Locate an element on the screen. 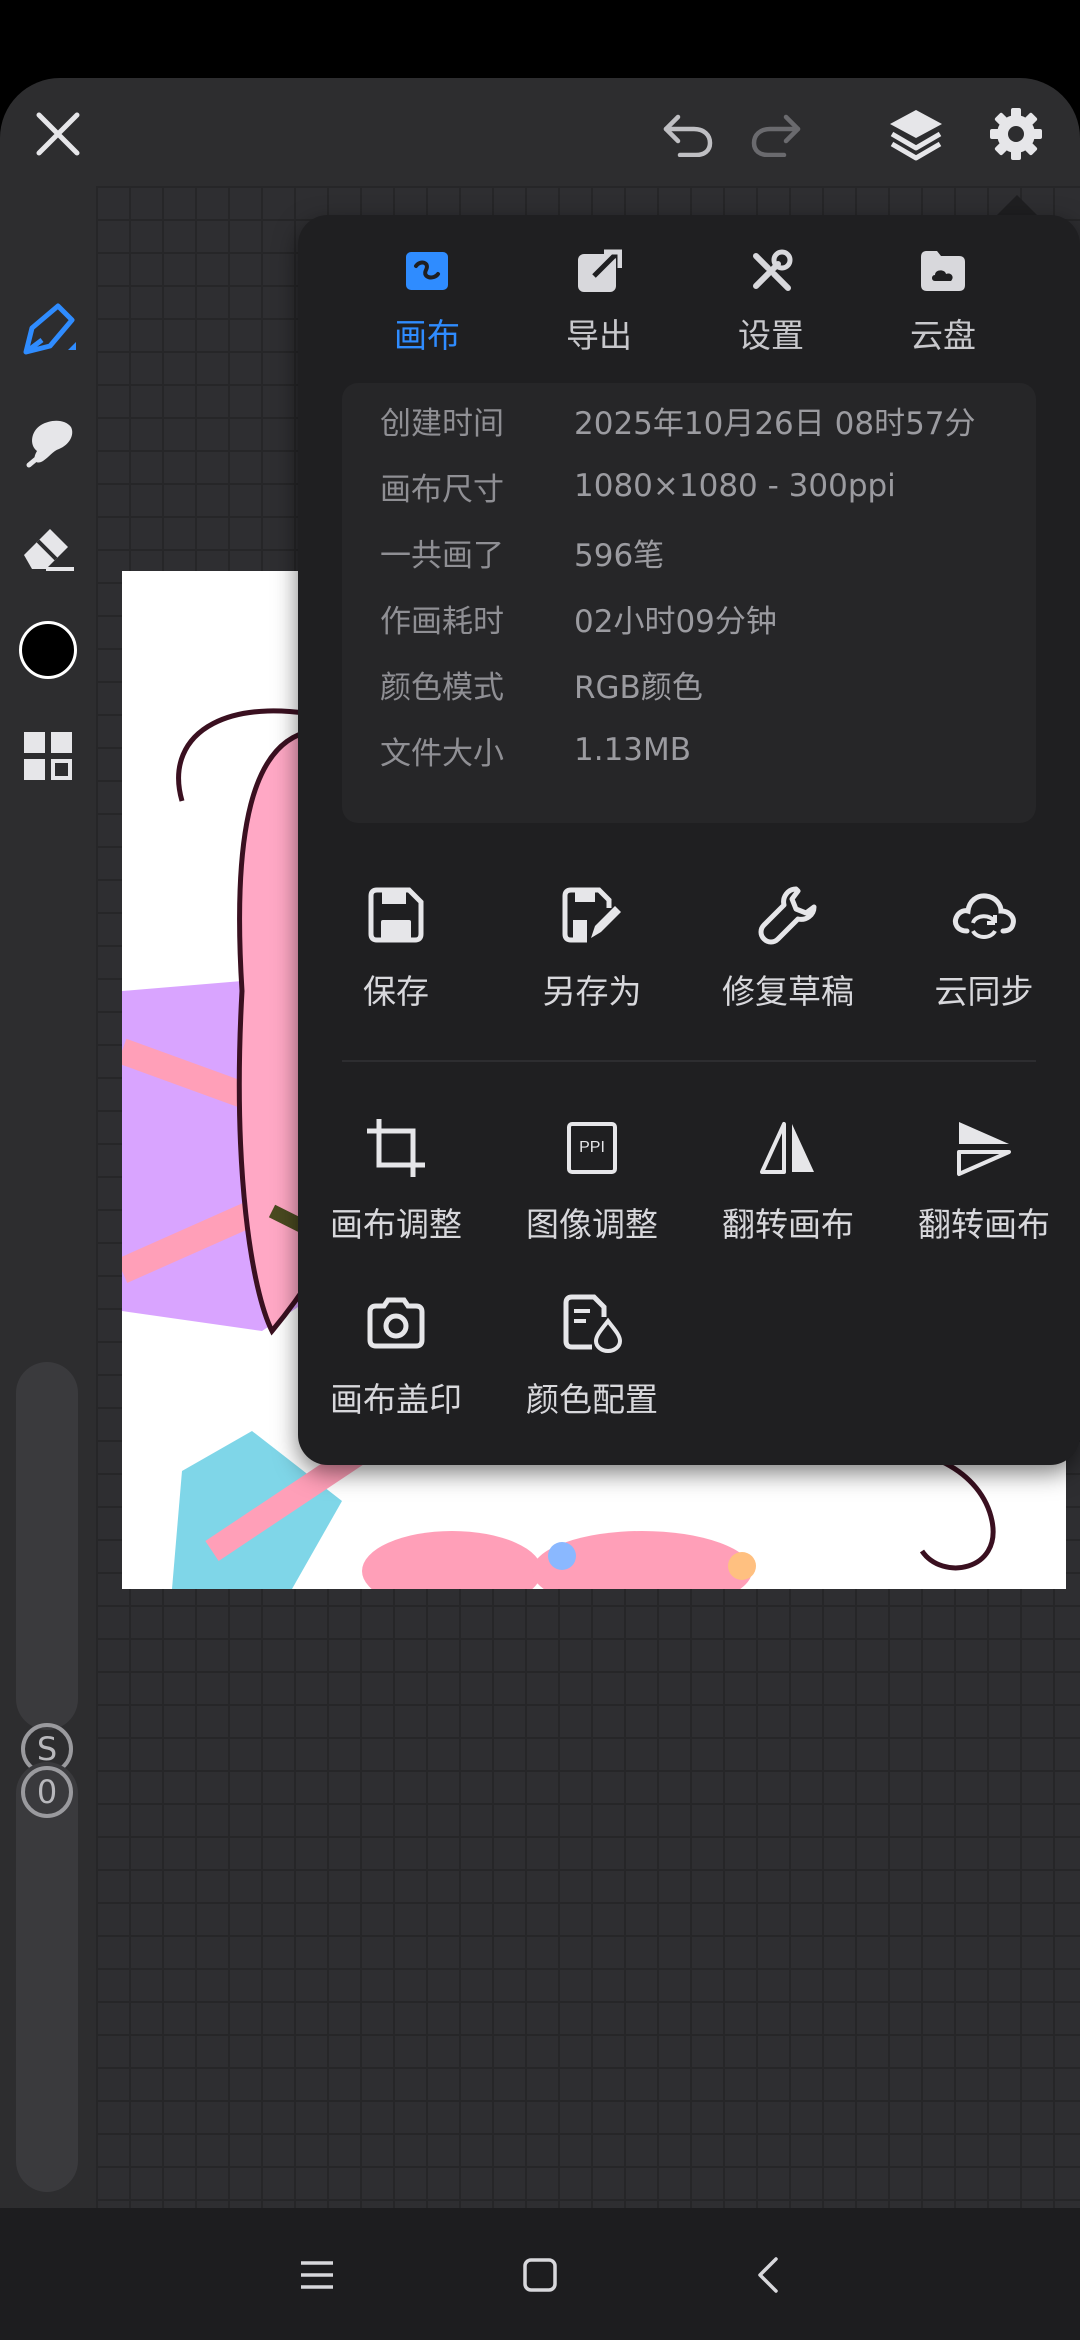 The width and height of the screenshot is (1080, 2340). image-adjust-label: 图像调整 is located at coordinates (592, 1224).